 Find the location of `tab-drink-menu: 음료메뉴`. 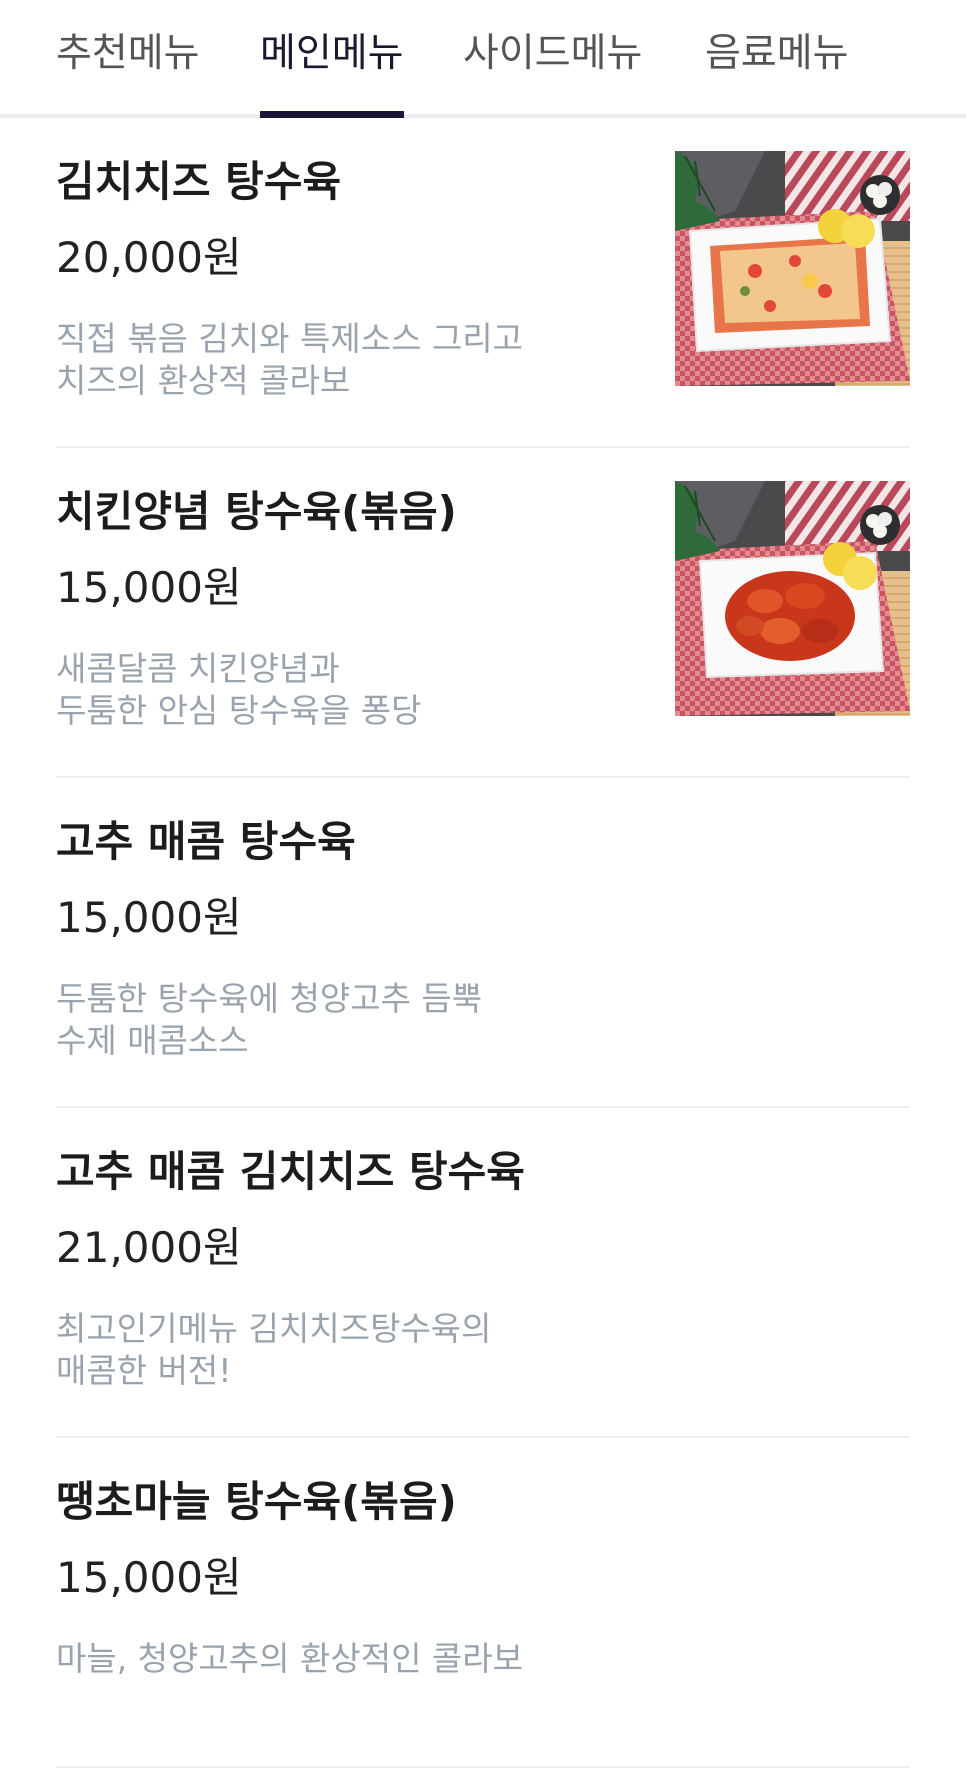

tab-drink-menu: 음료메뉴 is located at coordinates (777, 71).